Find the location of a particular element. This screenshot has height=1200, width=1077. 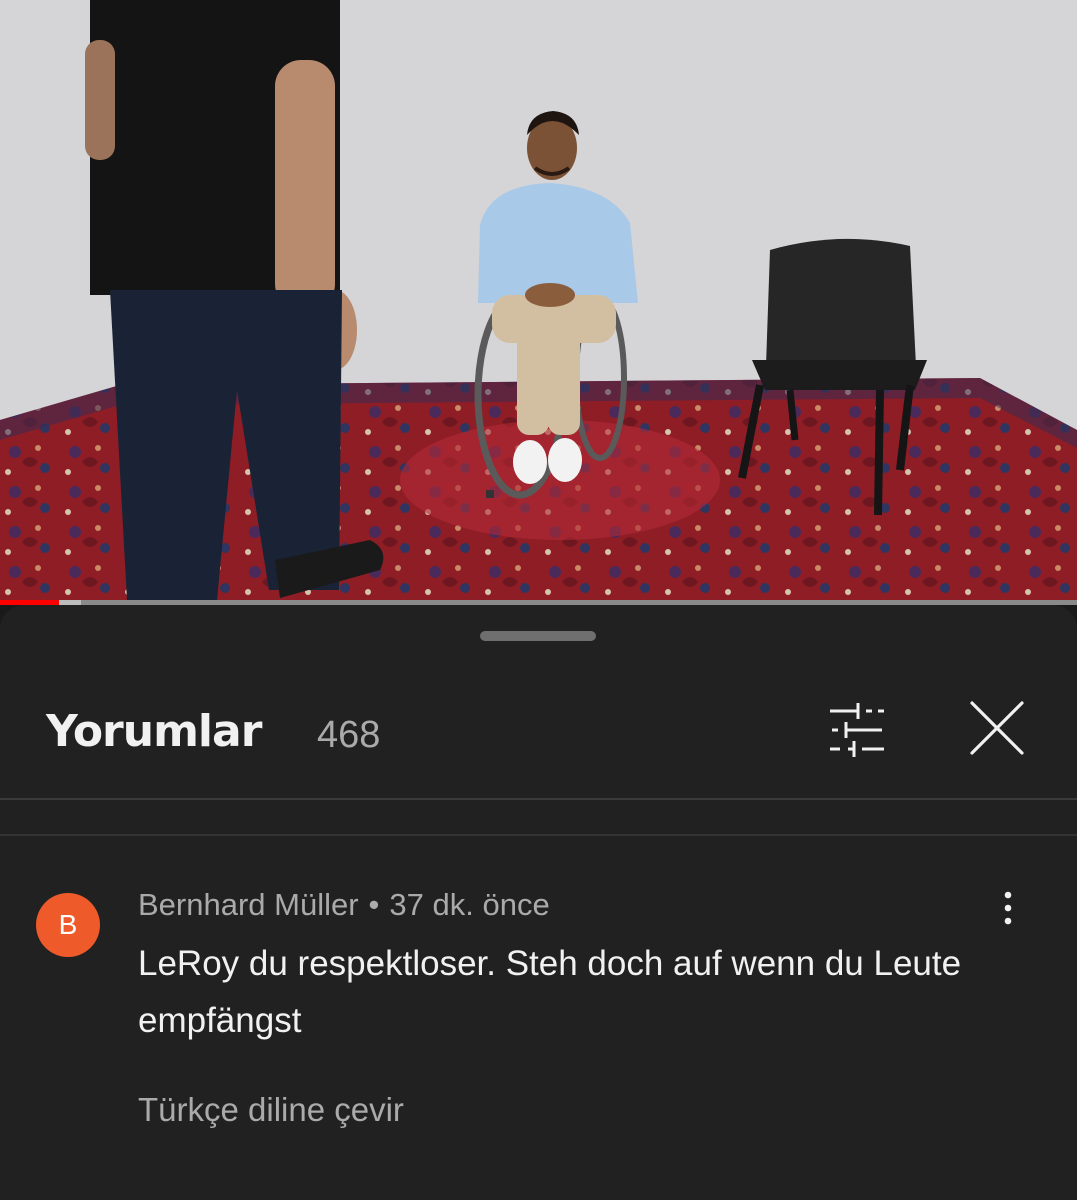

translate-link: Türkçe diline çevir is located at coordinates (271, 1110).